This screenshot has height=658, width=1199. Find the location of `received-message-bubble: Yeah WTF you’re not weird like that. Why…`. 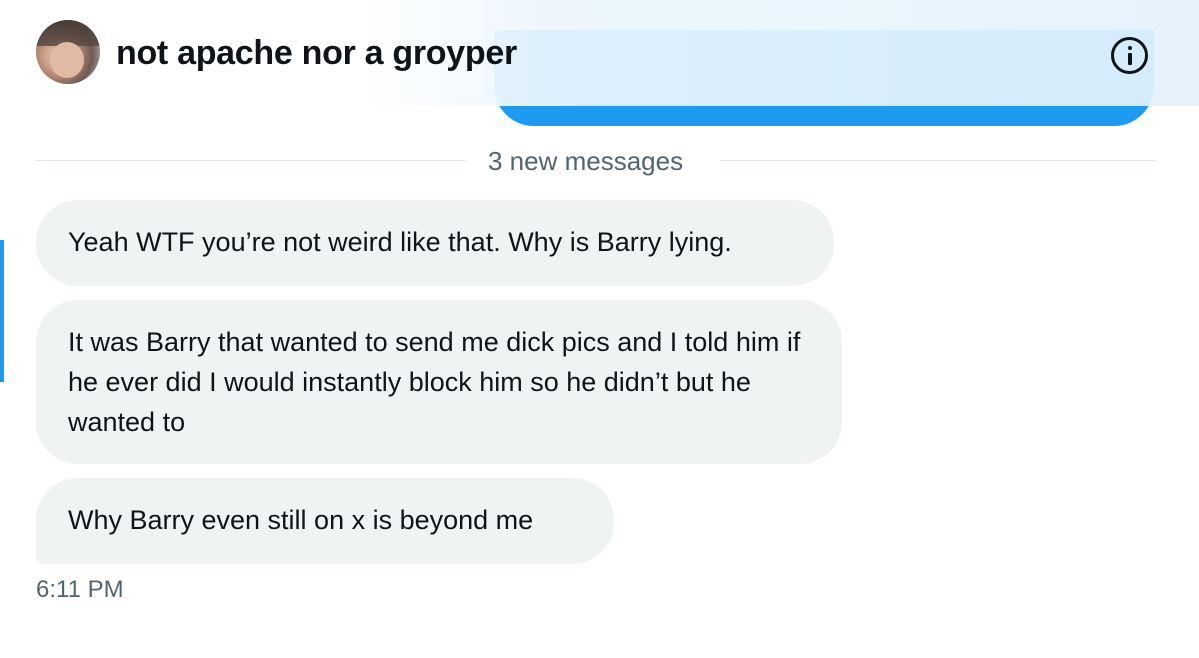

received-message-bubble: Yeah WTF you’re not weird like that. Why… is located at coordinates (435, 243).